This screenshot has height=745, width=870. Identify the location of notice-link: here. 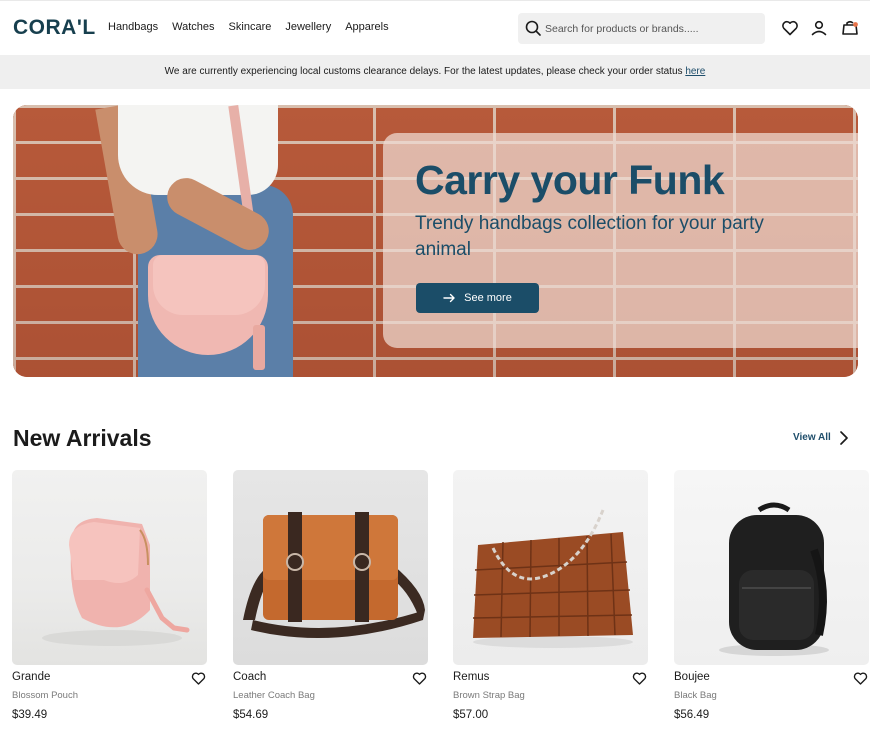
(695, 71).